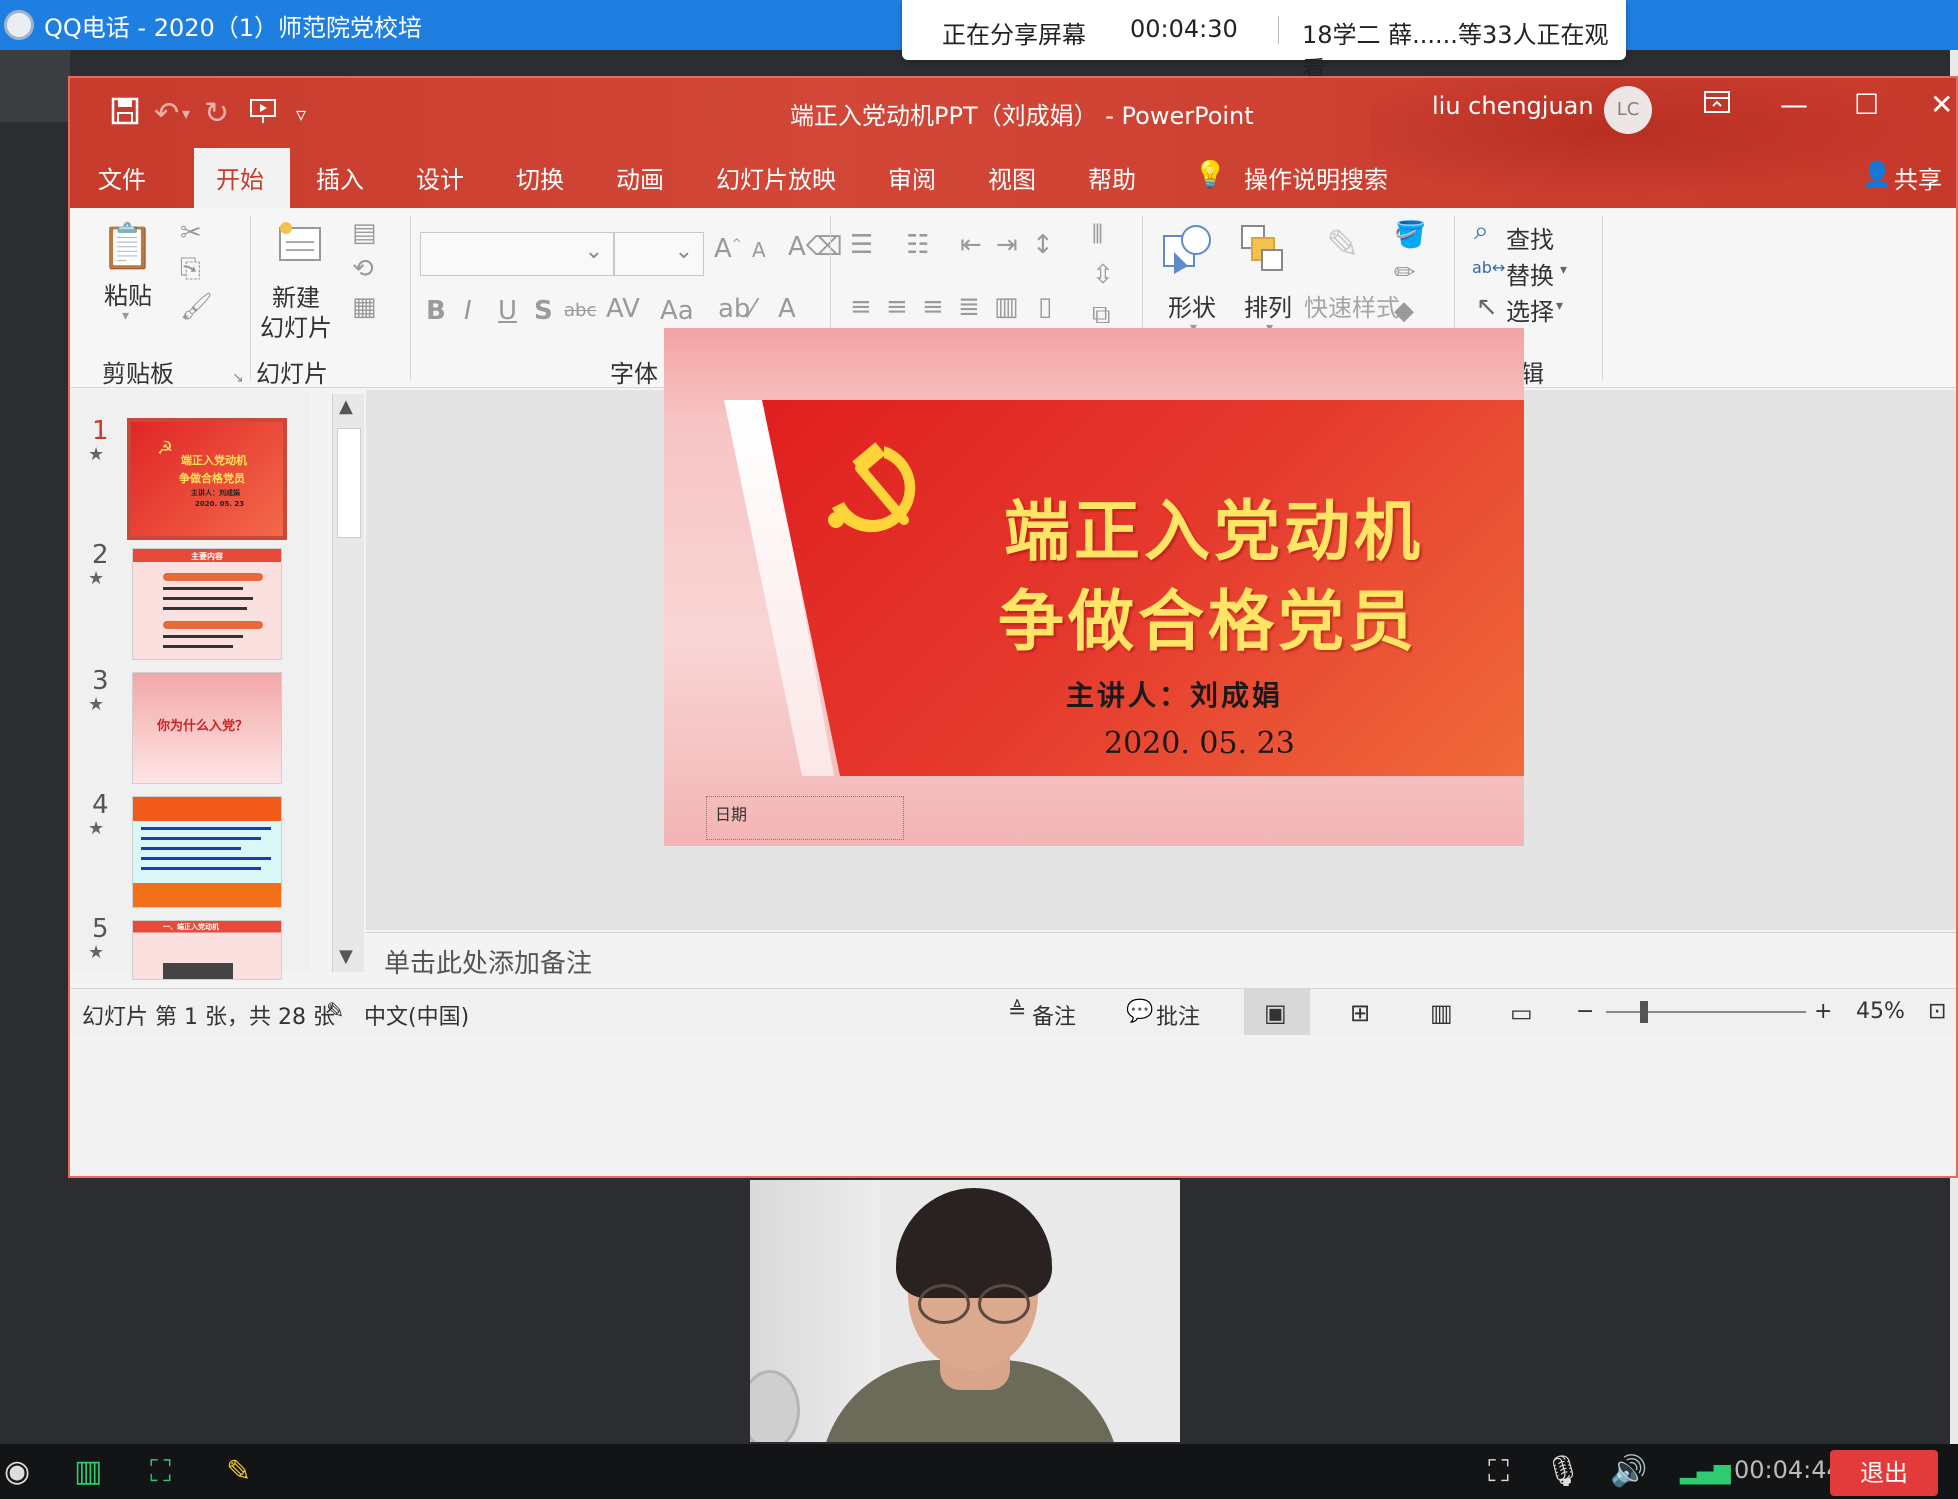 The height and width of the screenshot is (1499, 1958). What do you see at coordinates (517, 254) in the screenshot?
I see `font-name-combo: ⌄` at bounding box center [517, 254].